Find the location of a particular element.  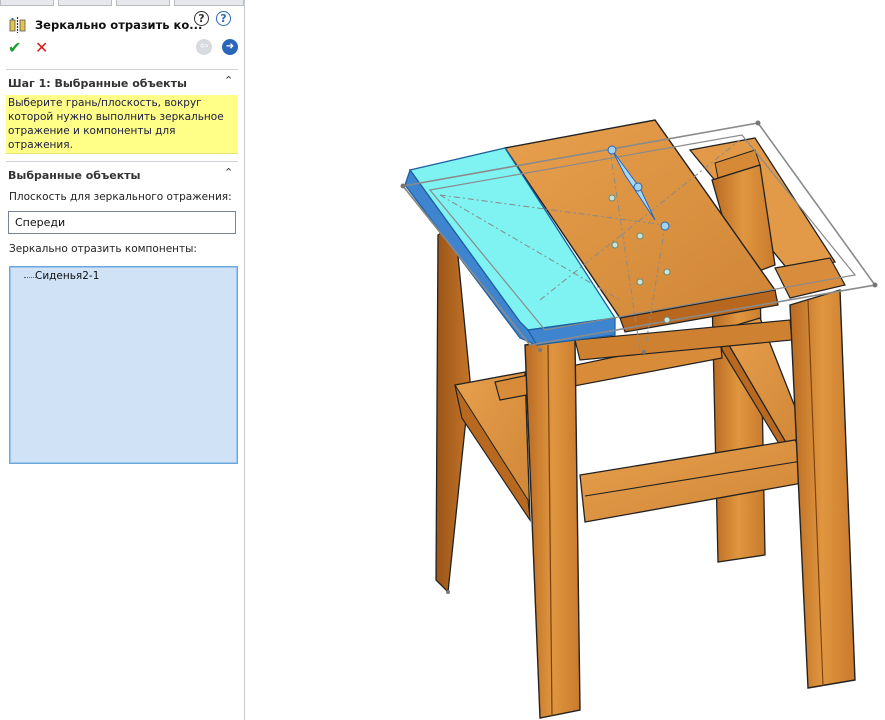

plane-label: Плоскость для зеркального отражения: is located at coordinates (120, 197).